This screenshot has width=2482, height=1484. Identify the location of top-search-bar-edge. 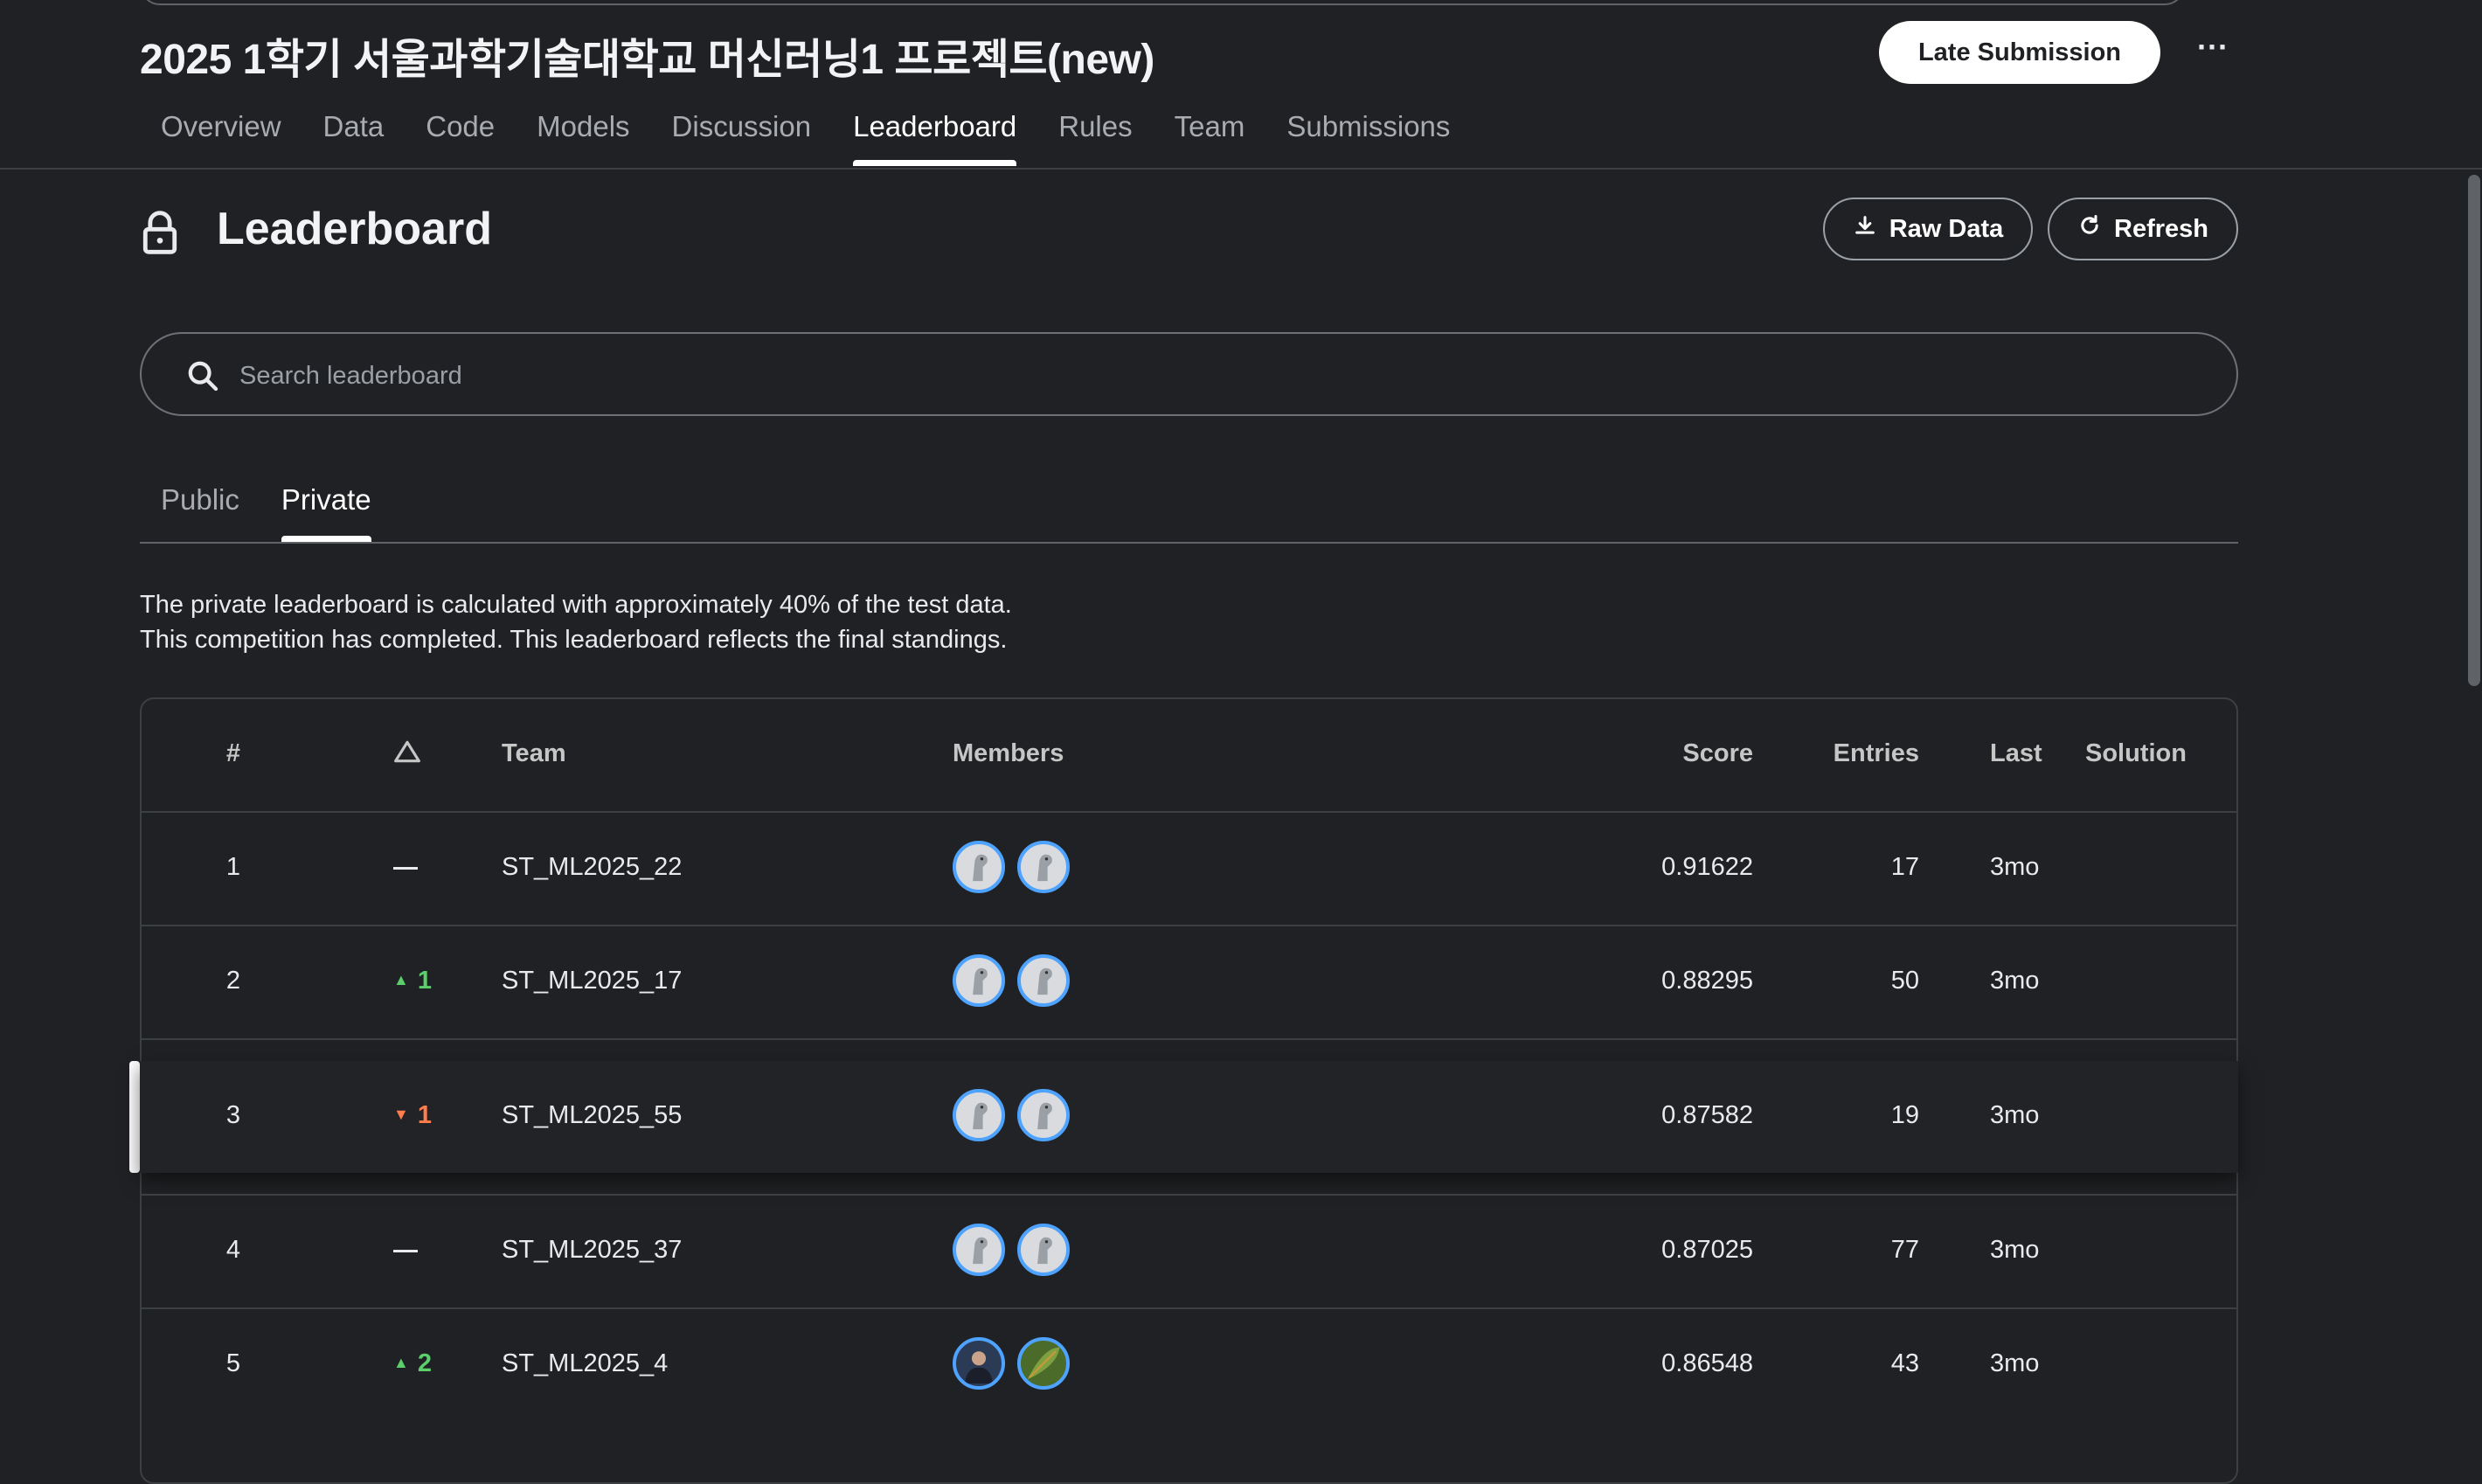
(1162, 2).